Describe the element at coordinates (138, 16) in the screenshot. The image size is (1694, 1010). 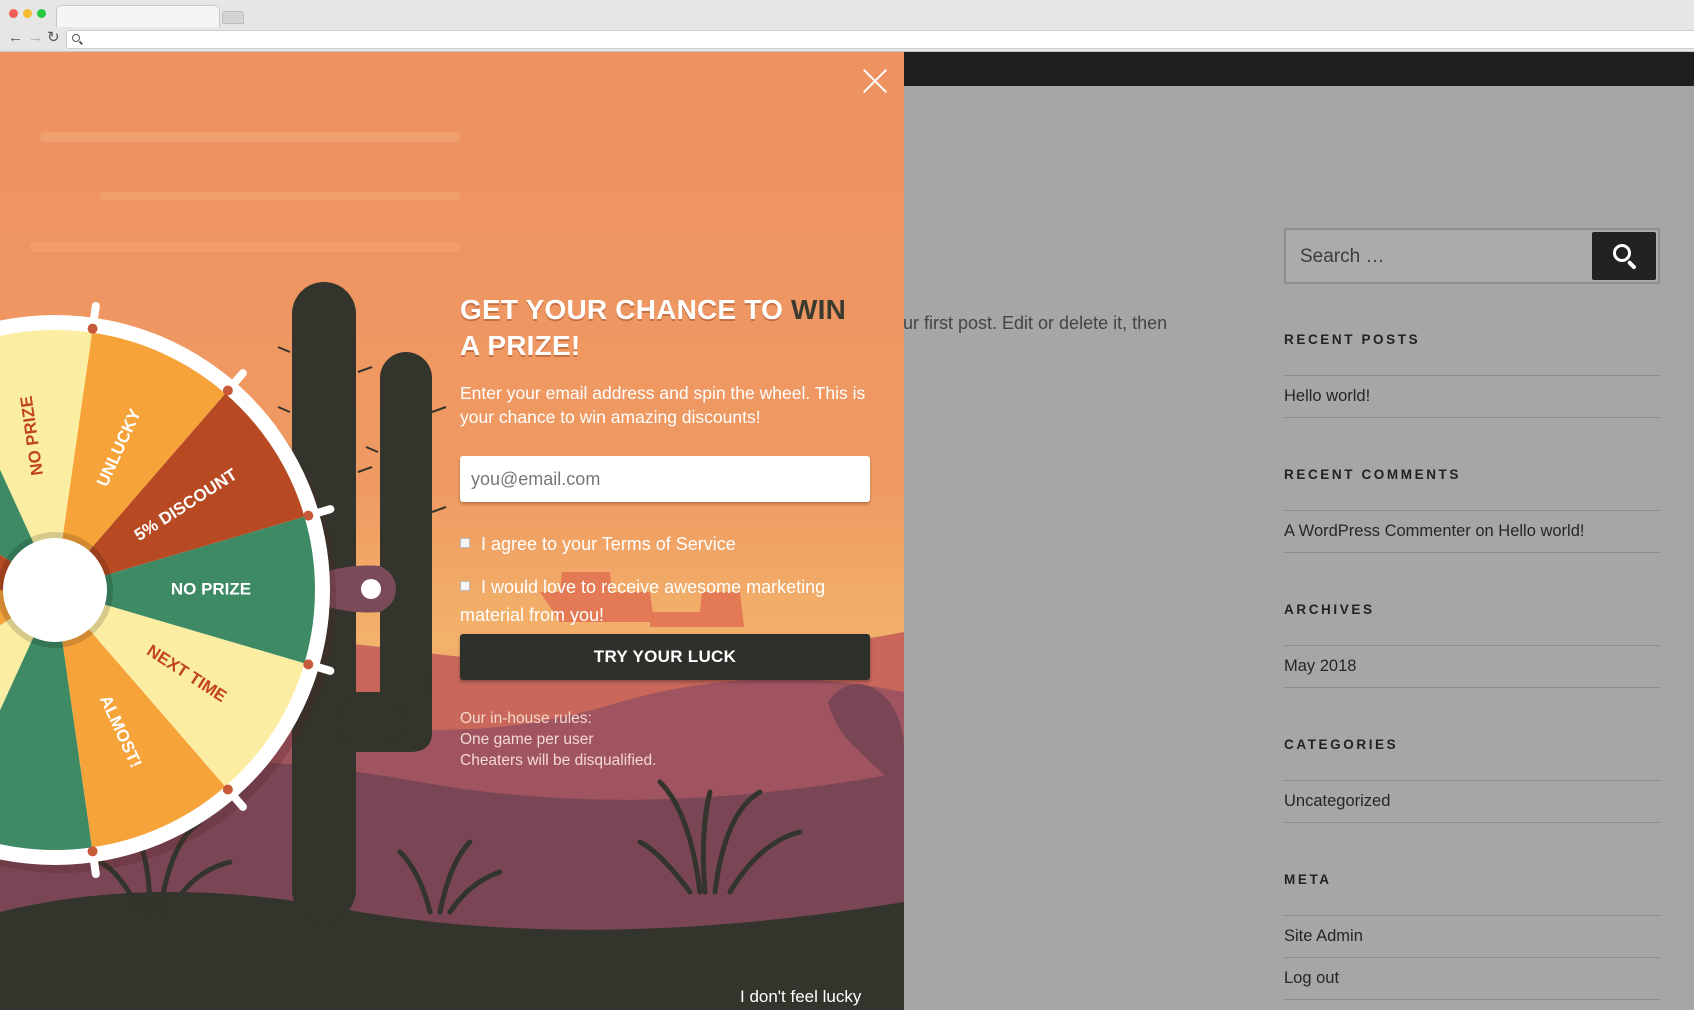
I see `browser-tab` at that location.